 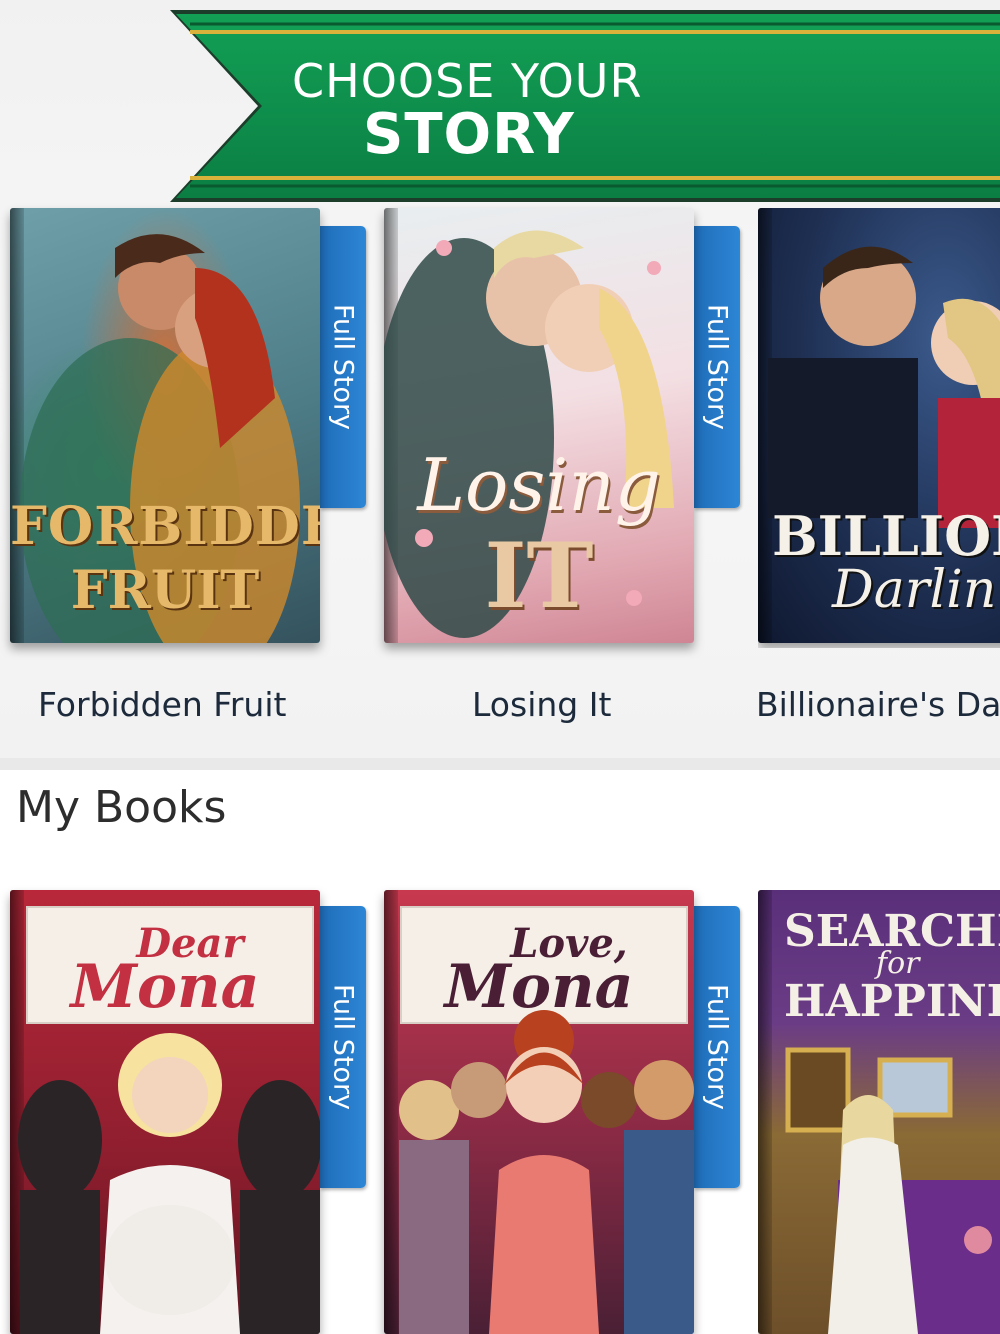 I want to click on banner-title-line2: STORY, so click(x=469, y=134).